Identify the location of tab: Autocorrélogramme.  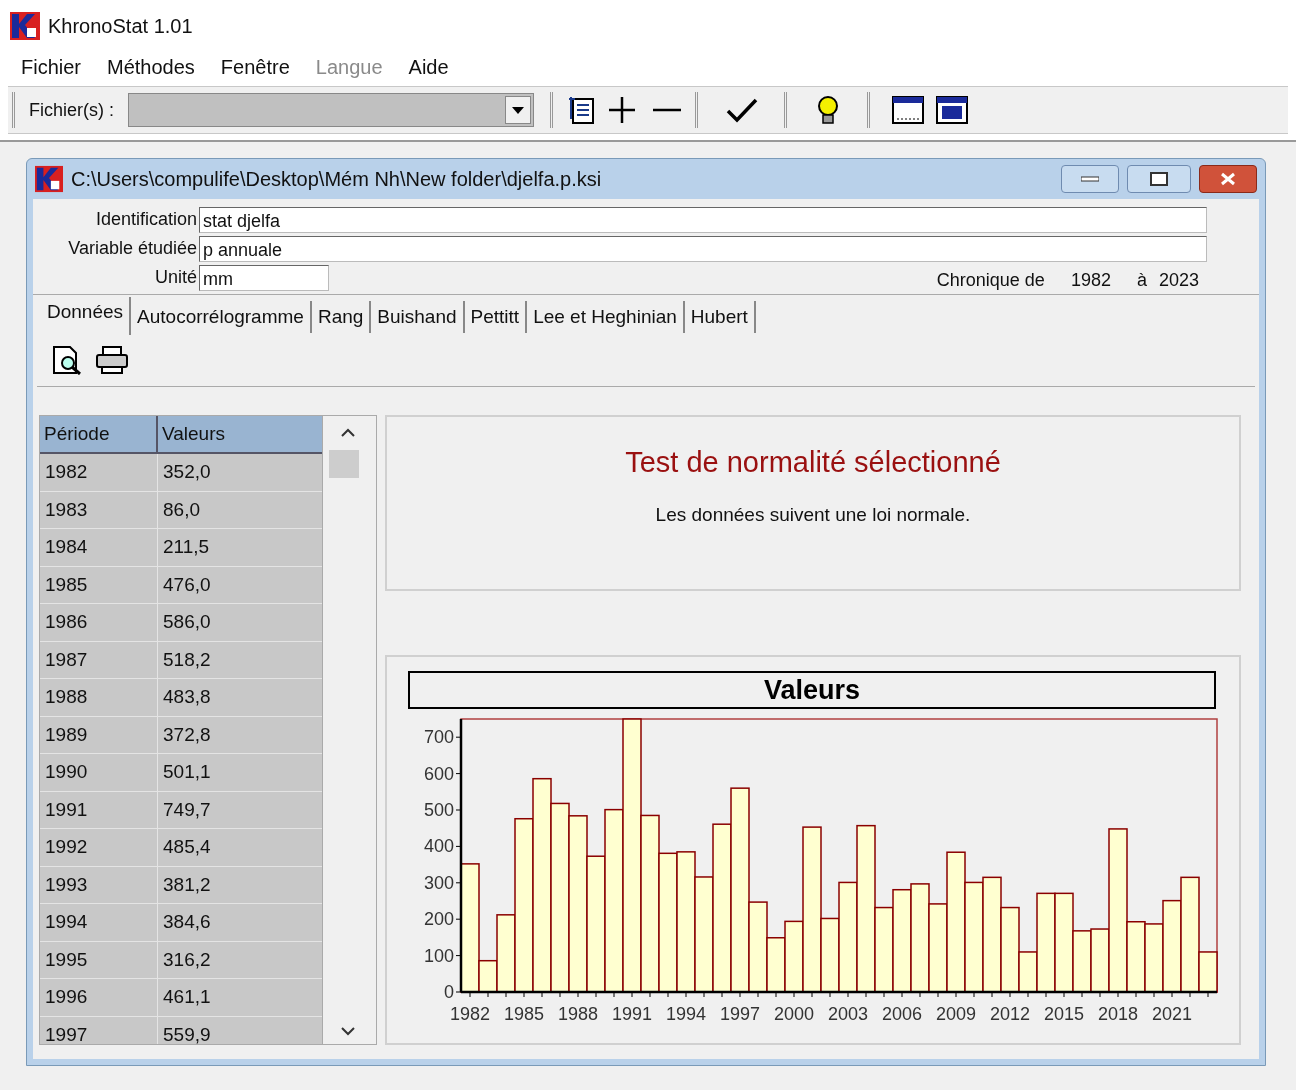
(221, 317).